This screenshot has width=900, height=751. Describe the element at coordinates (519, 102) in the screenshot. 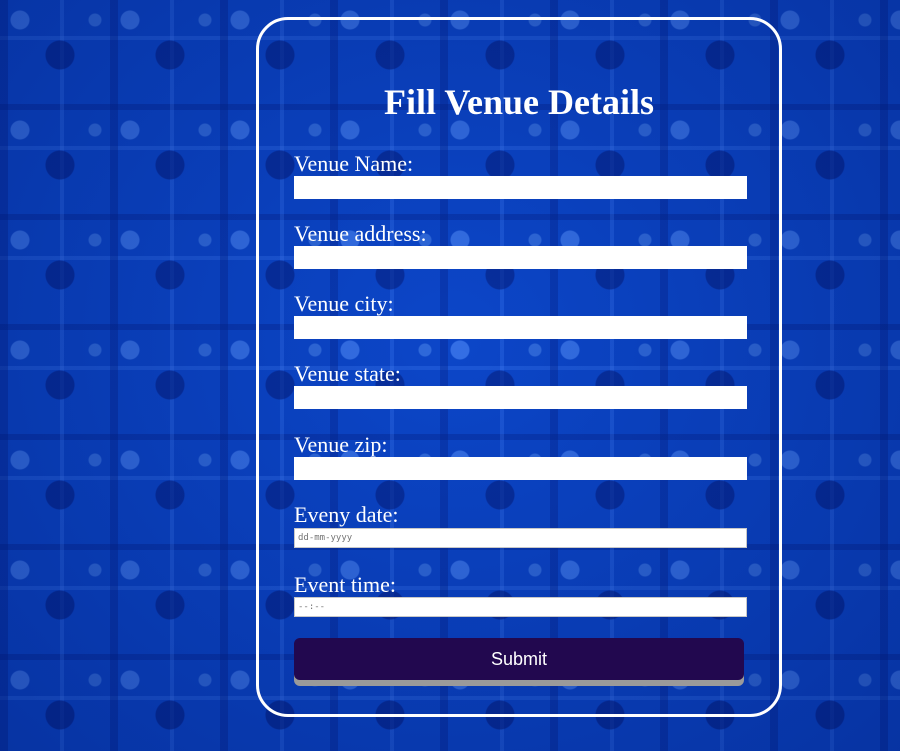

I see `form-title: Fill Venue Details` at that location.